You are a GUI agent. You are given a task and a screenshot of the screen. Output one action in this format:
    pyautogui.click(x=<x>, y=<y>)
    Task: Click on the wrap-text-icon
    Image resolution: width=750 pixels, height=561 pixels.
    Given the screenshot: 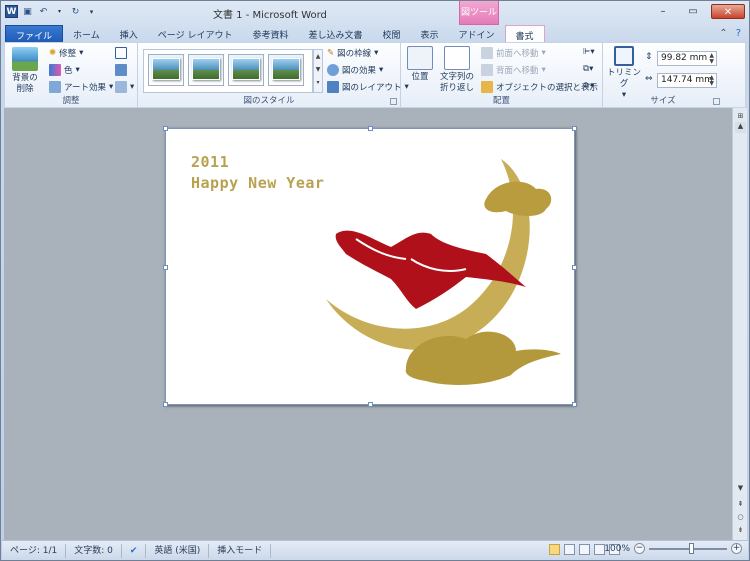 What is the action you would take?
    pyautogui.click(x=457, y=58)
    